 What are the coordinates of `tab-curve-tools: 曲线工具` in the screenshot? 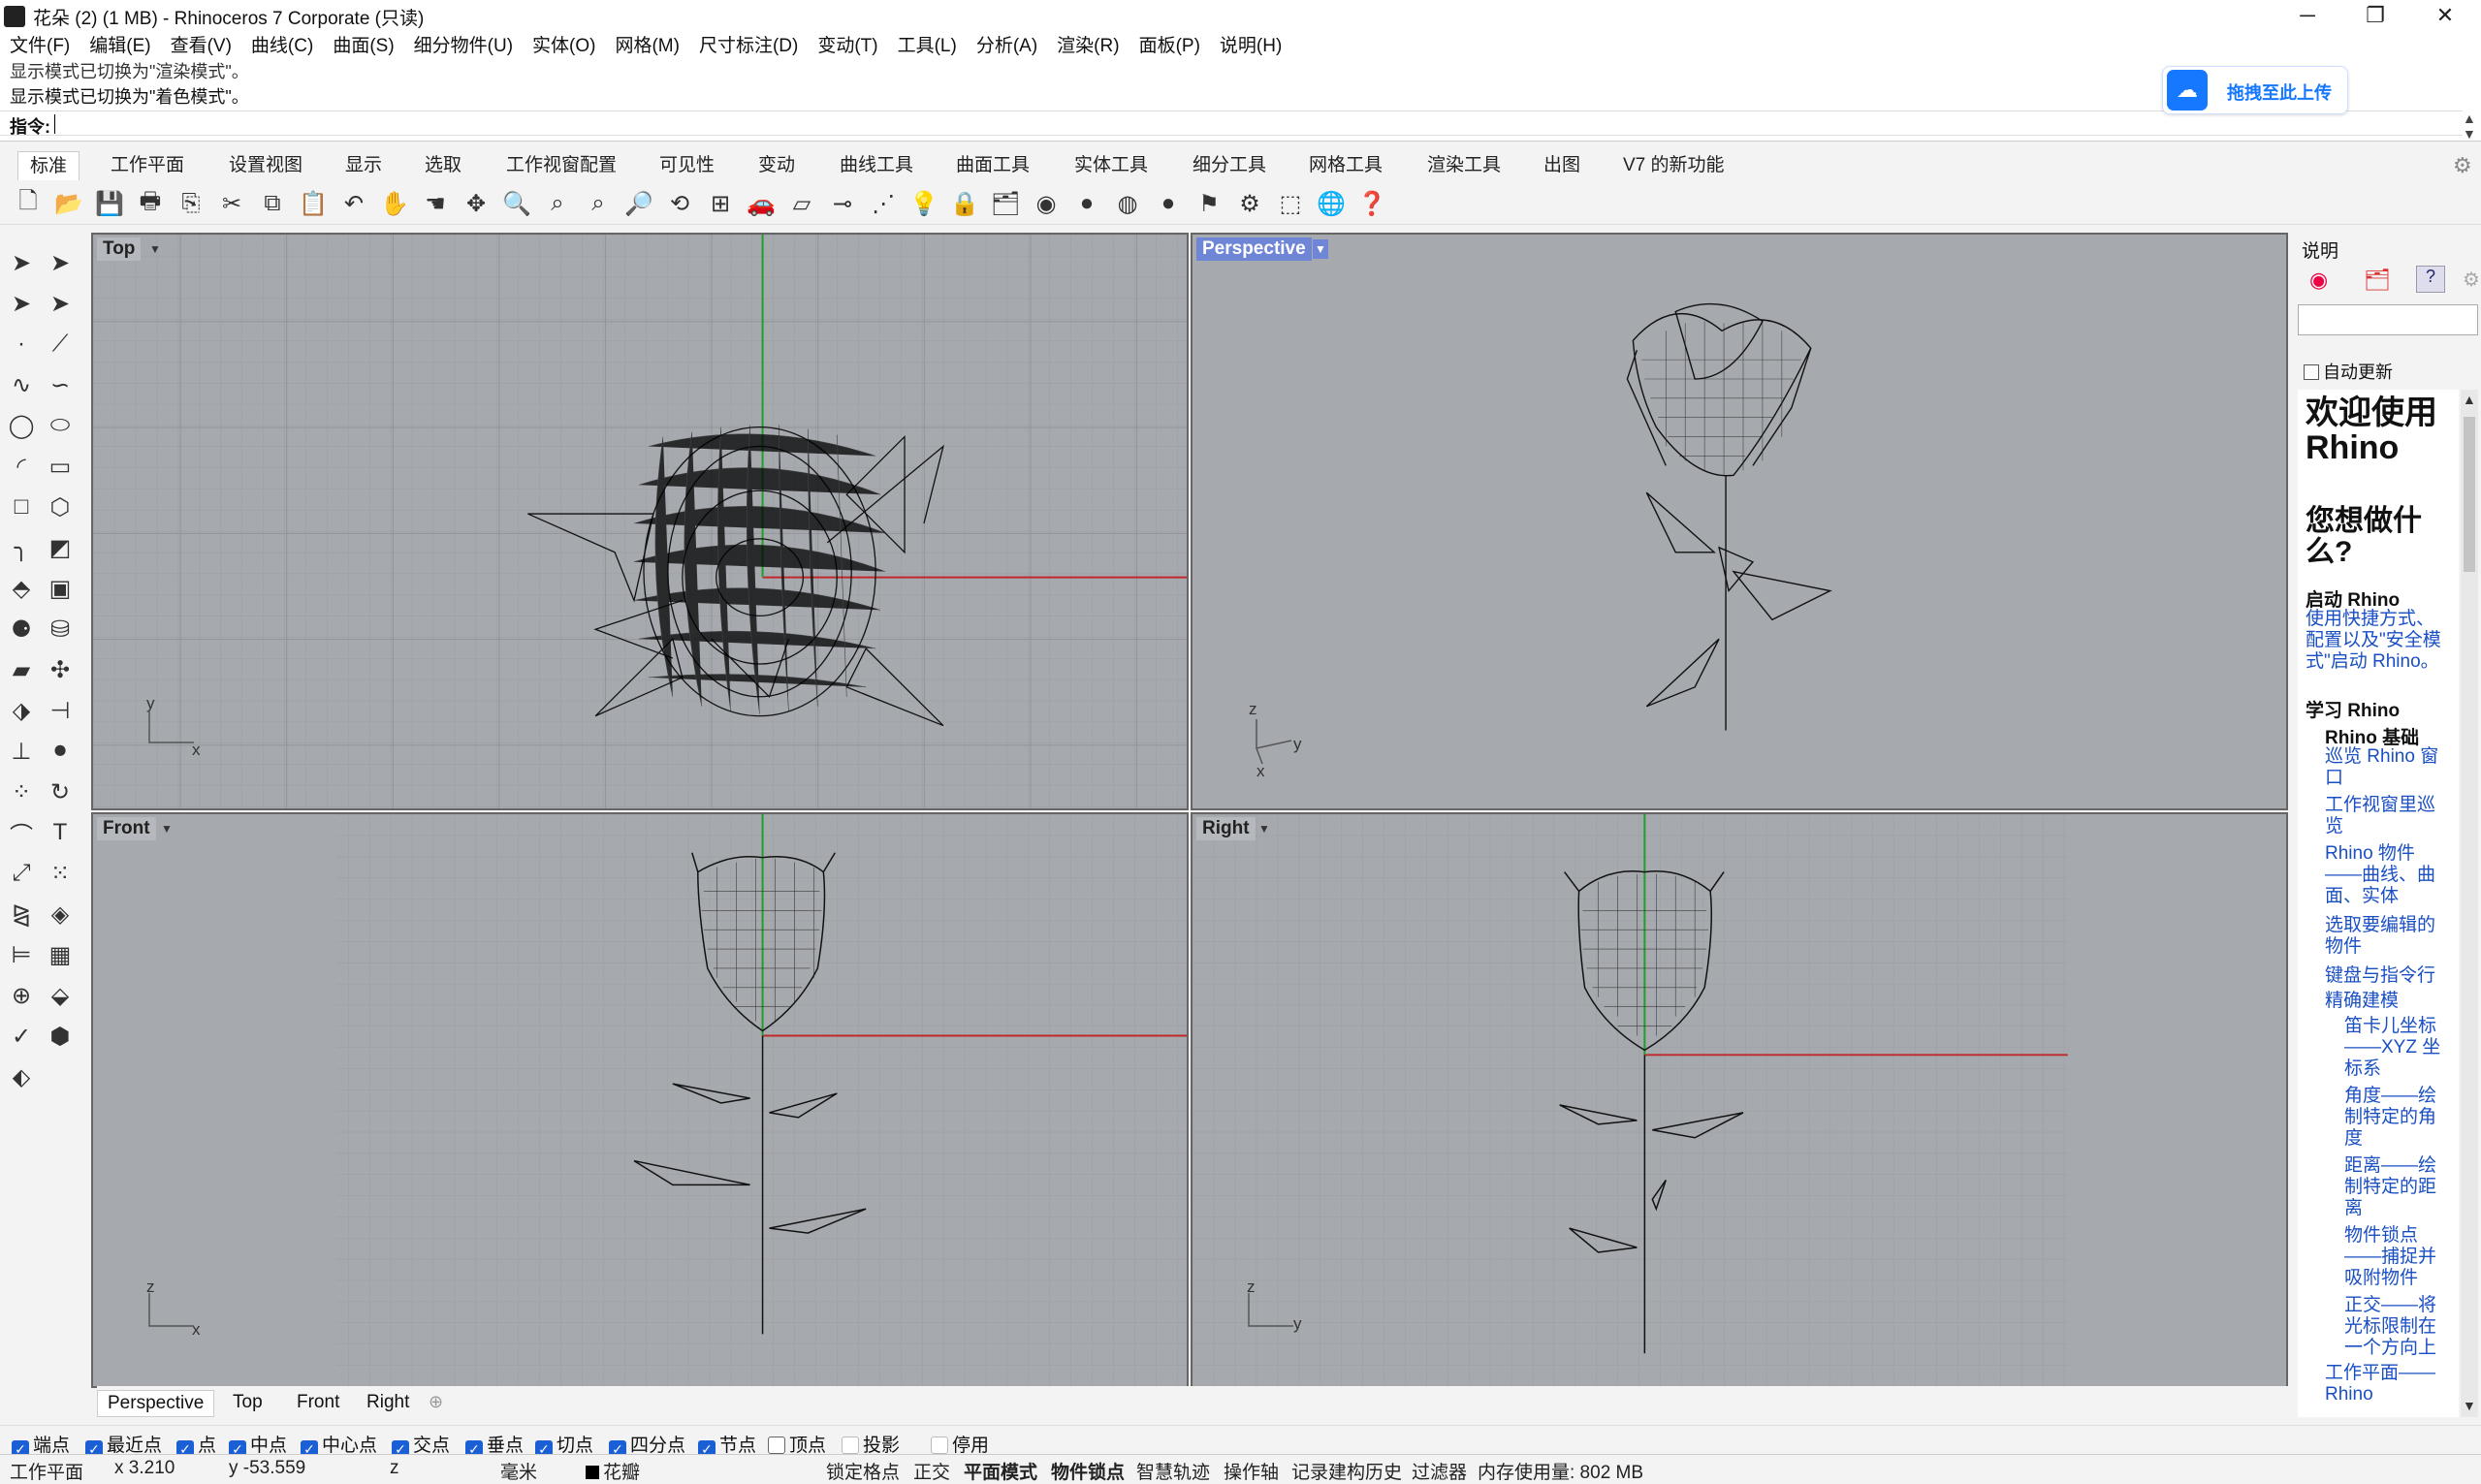 It's located at (876, 165).